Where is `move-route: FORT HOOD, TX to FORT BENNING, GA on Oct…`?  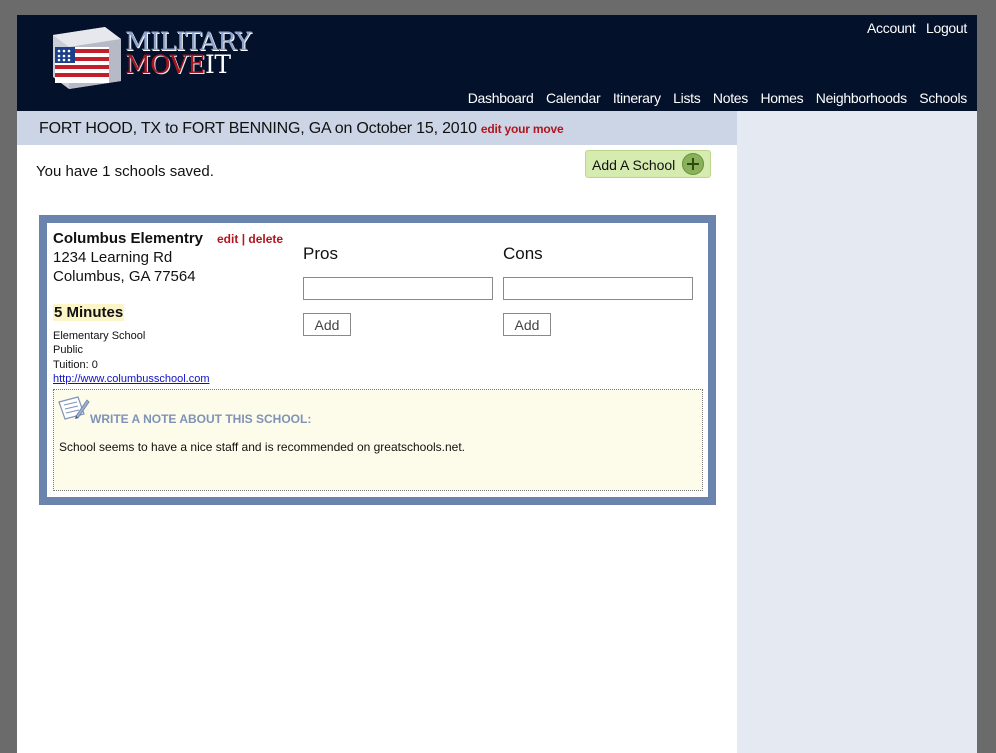
move-route: FORT HOOD, TX to FORT BENNING, GA on Oct… is located at coordinates (301, 129).